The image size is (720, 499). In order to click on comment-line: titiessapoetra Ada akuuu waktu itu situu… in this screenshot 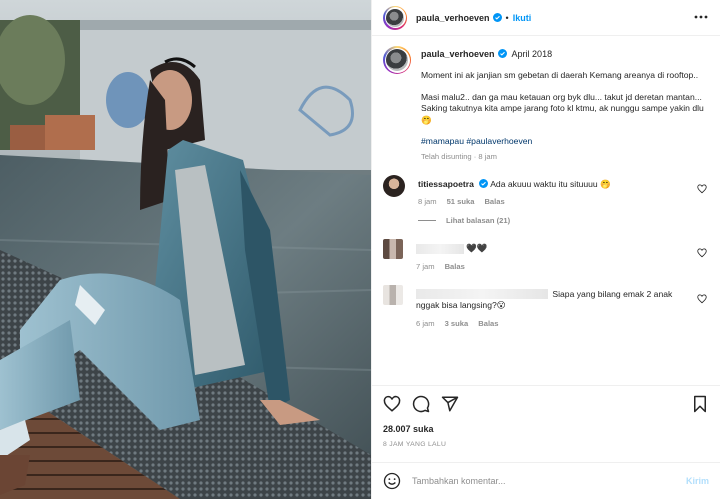, I will do `click(563, 183)`.